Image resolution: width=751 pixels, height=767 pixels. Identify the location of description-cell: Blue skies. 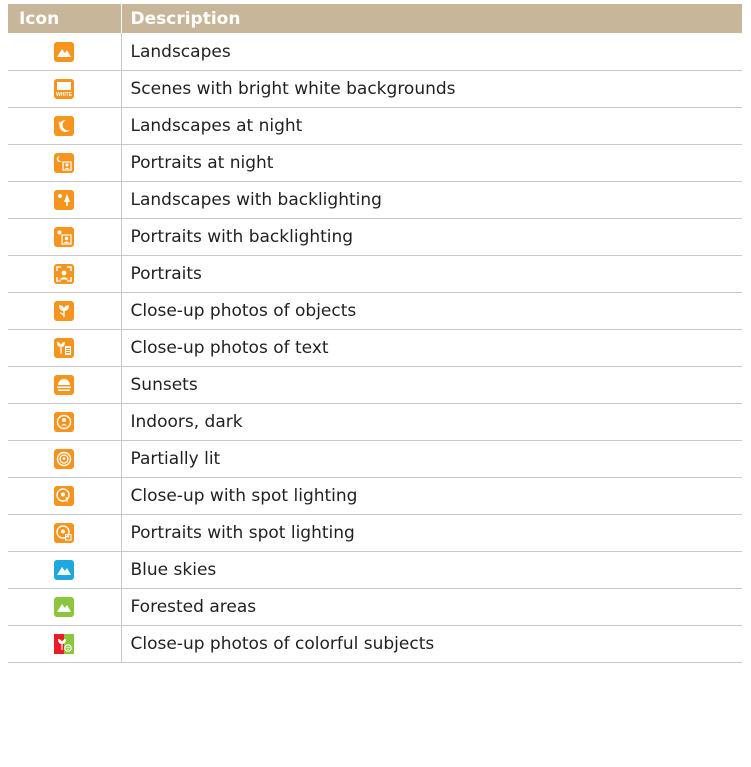
(431, 570).